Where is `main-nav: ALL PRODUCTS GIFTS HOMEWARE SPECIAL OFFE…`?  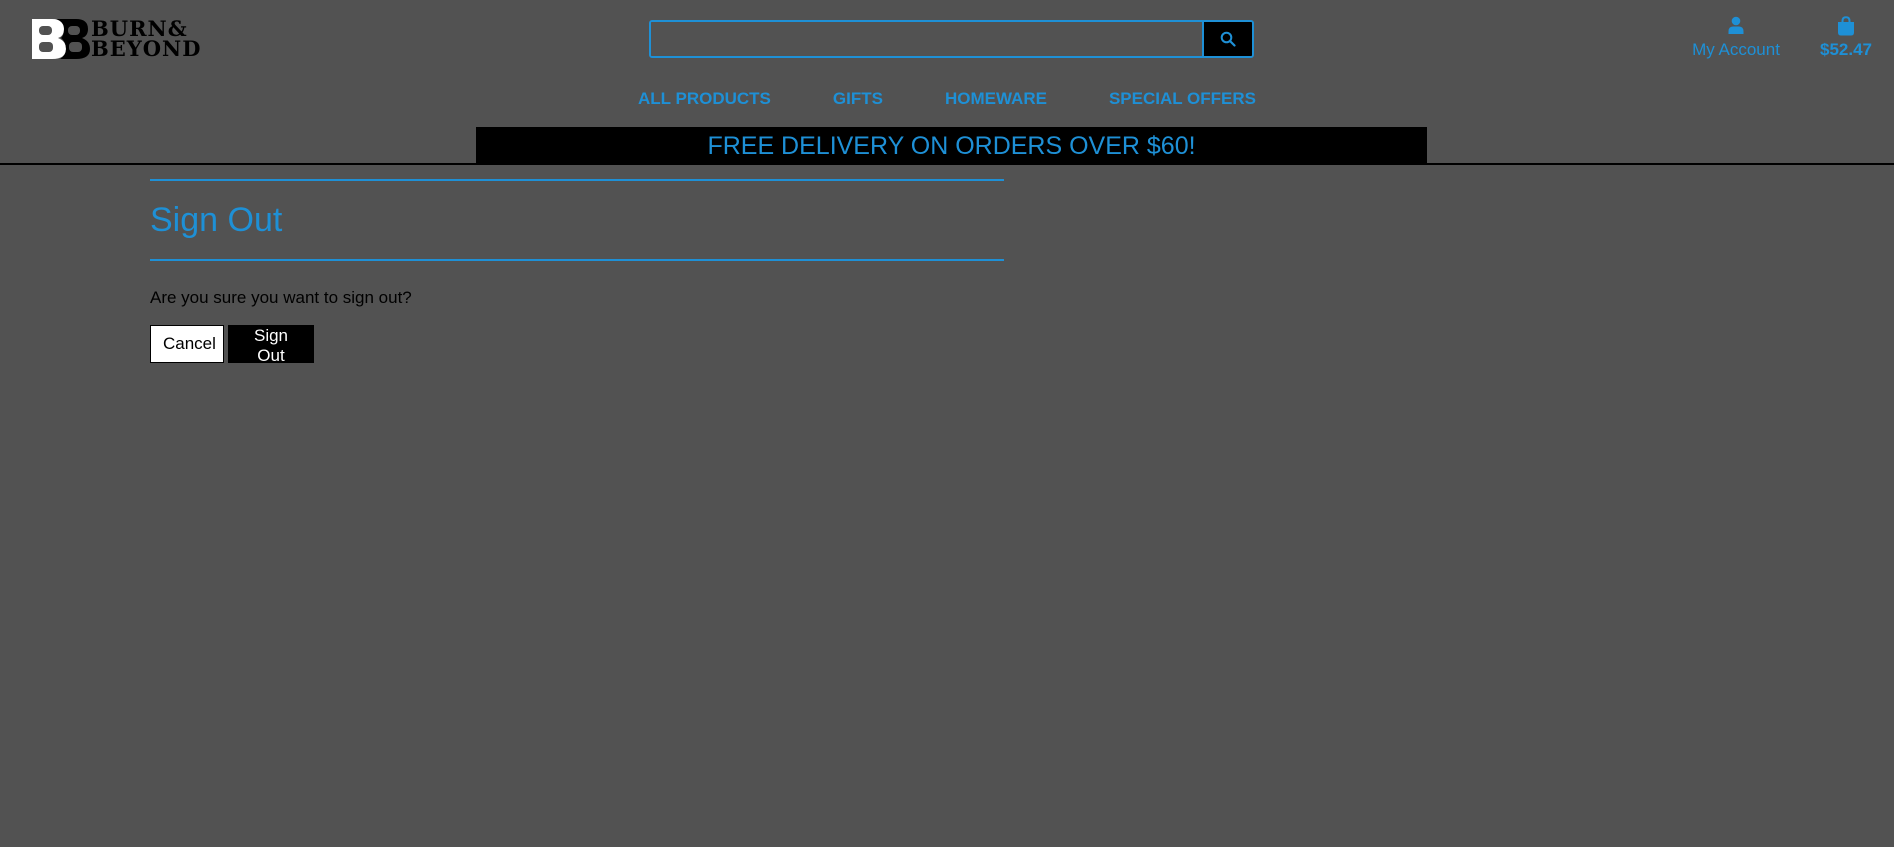 main-nav: ALL PRODUCTS GIFTS HOMEWARE SPECIAL OFFE… is located at coordinates (947, 99).